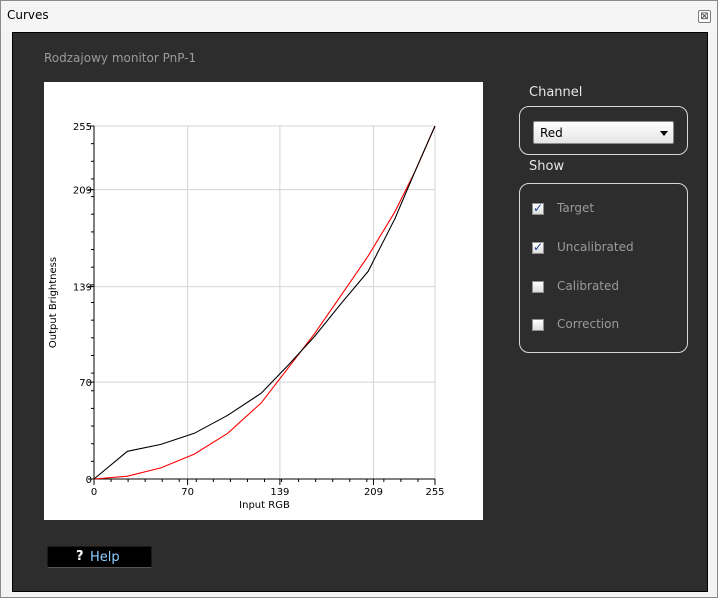  I want to click on checkbox-correction: Correction, so click(607, 325).